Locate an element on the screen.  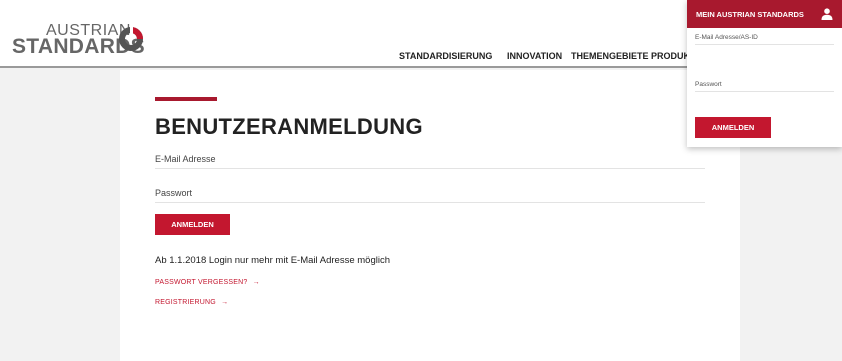
register-label: REGISTRIERUNG is located at coordinates (185, 302).